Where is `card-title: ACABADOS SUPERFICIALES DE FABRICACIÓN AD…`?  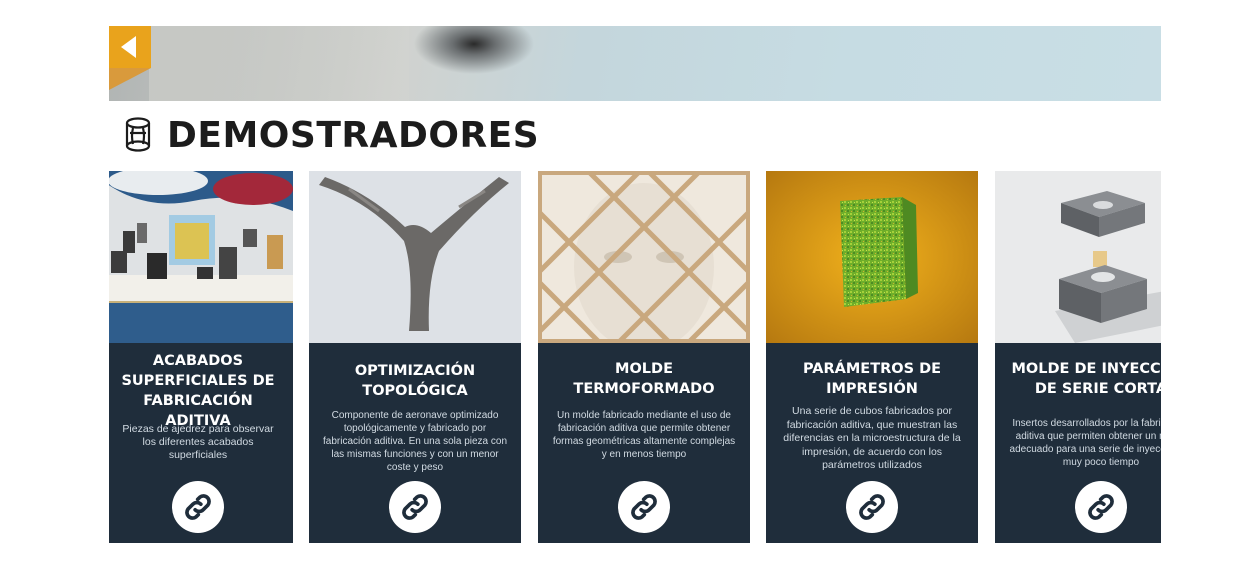
card-title: ACABADOS SUPERFICIALES DE FABRICACIÓN AD… is located at coordinates (198, 391).